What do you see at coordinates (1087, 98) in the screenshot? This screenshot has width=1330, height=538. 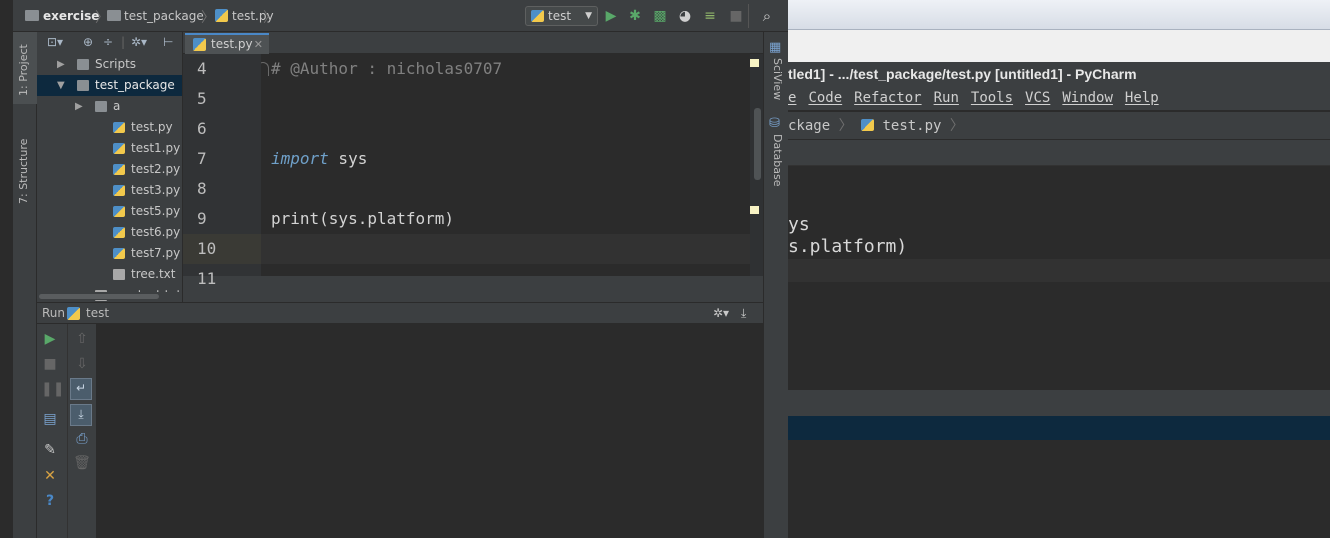 I see `background-menu-item: Window` at bounding box center [1087, 98].